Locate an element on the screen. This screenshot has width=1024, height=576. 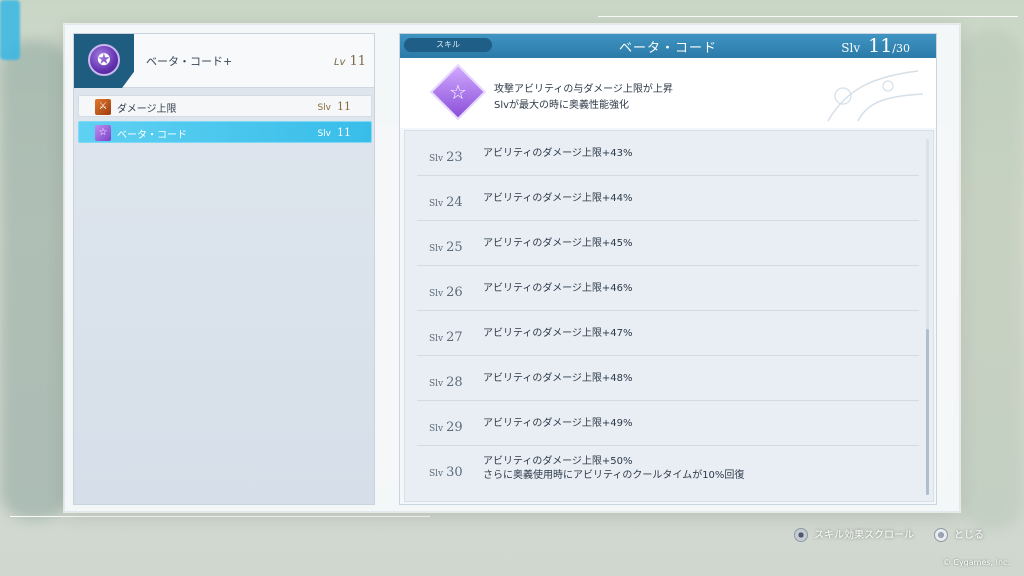
scroll-hint-label: スキル効果スクロール is located at coordinates (864, 535).